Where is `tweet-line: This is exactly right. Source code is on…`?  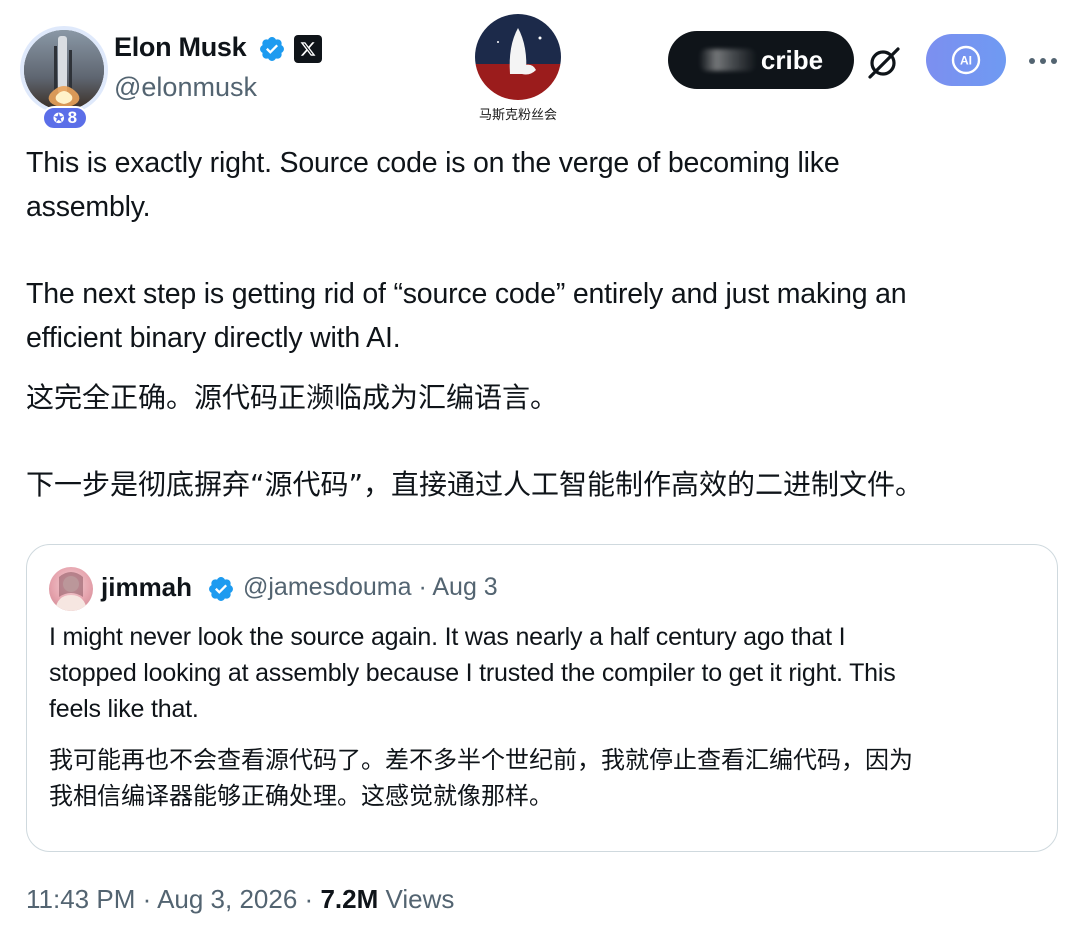
tweet-line: This is exactly right. Source code is on… is located at coordinates (433, 163).